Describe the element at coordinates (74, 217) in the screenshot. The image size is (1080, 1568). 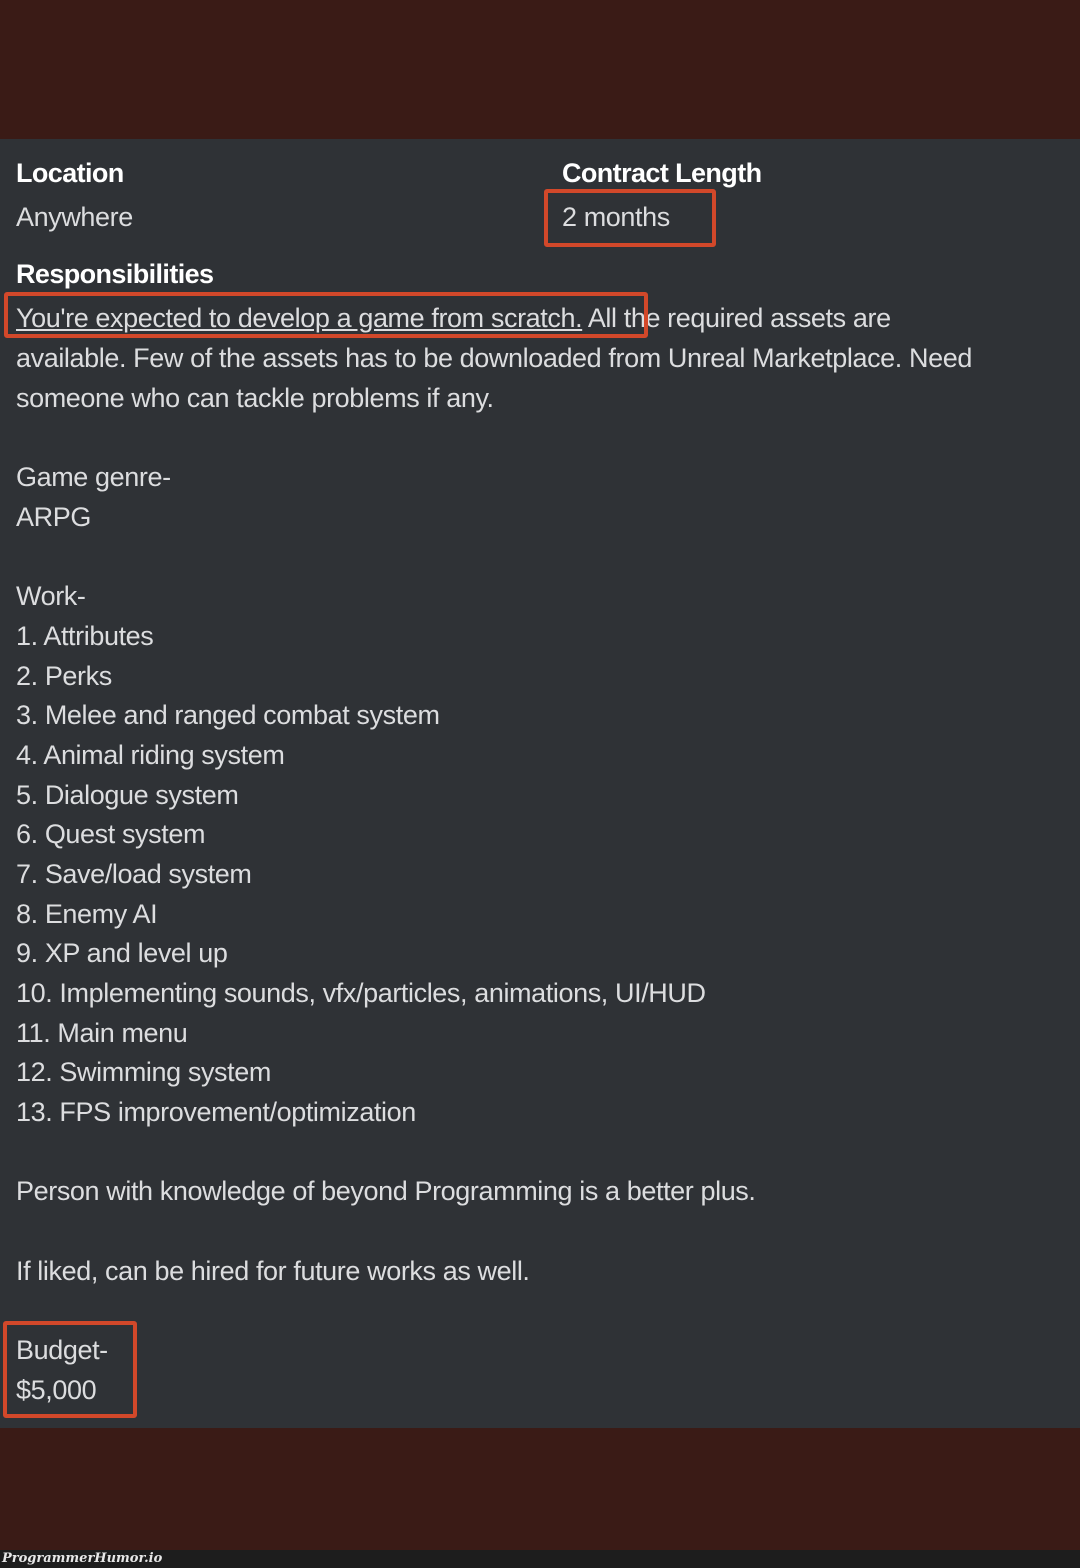
I see `location-value: Anywhere` at that location.